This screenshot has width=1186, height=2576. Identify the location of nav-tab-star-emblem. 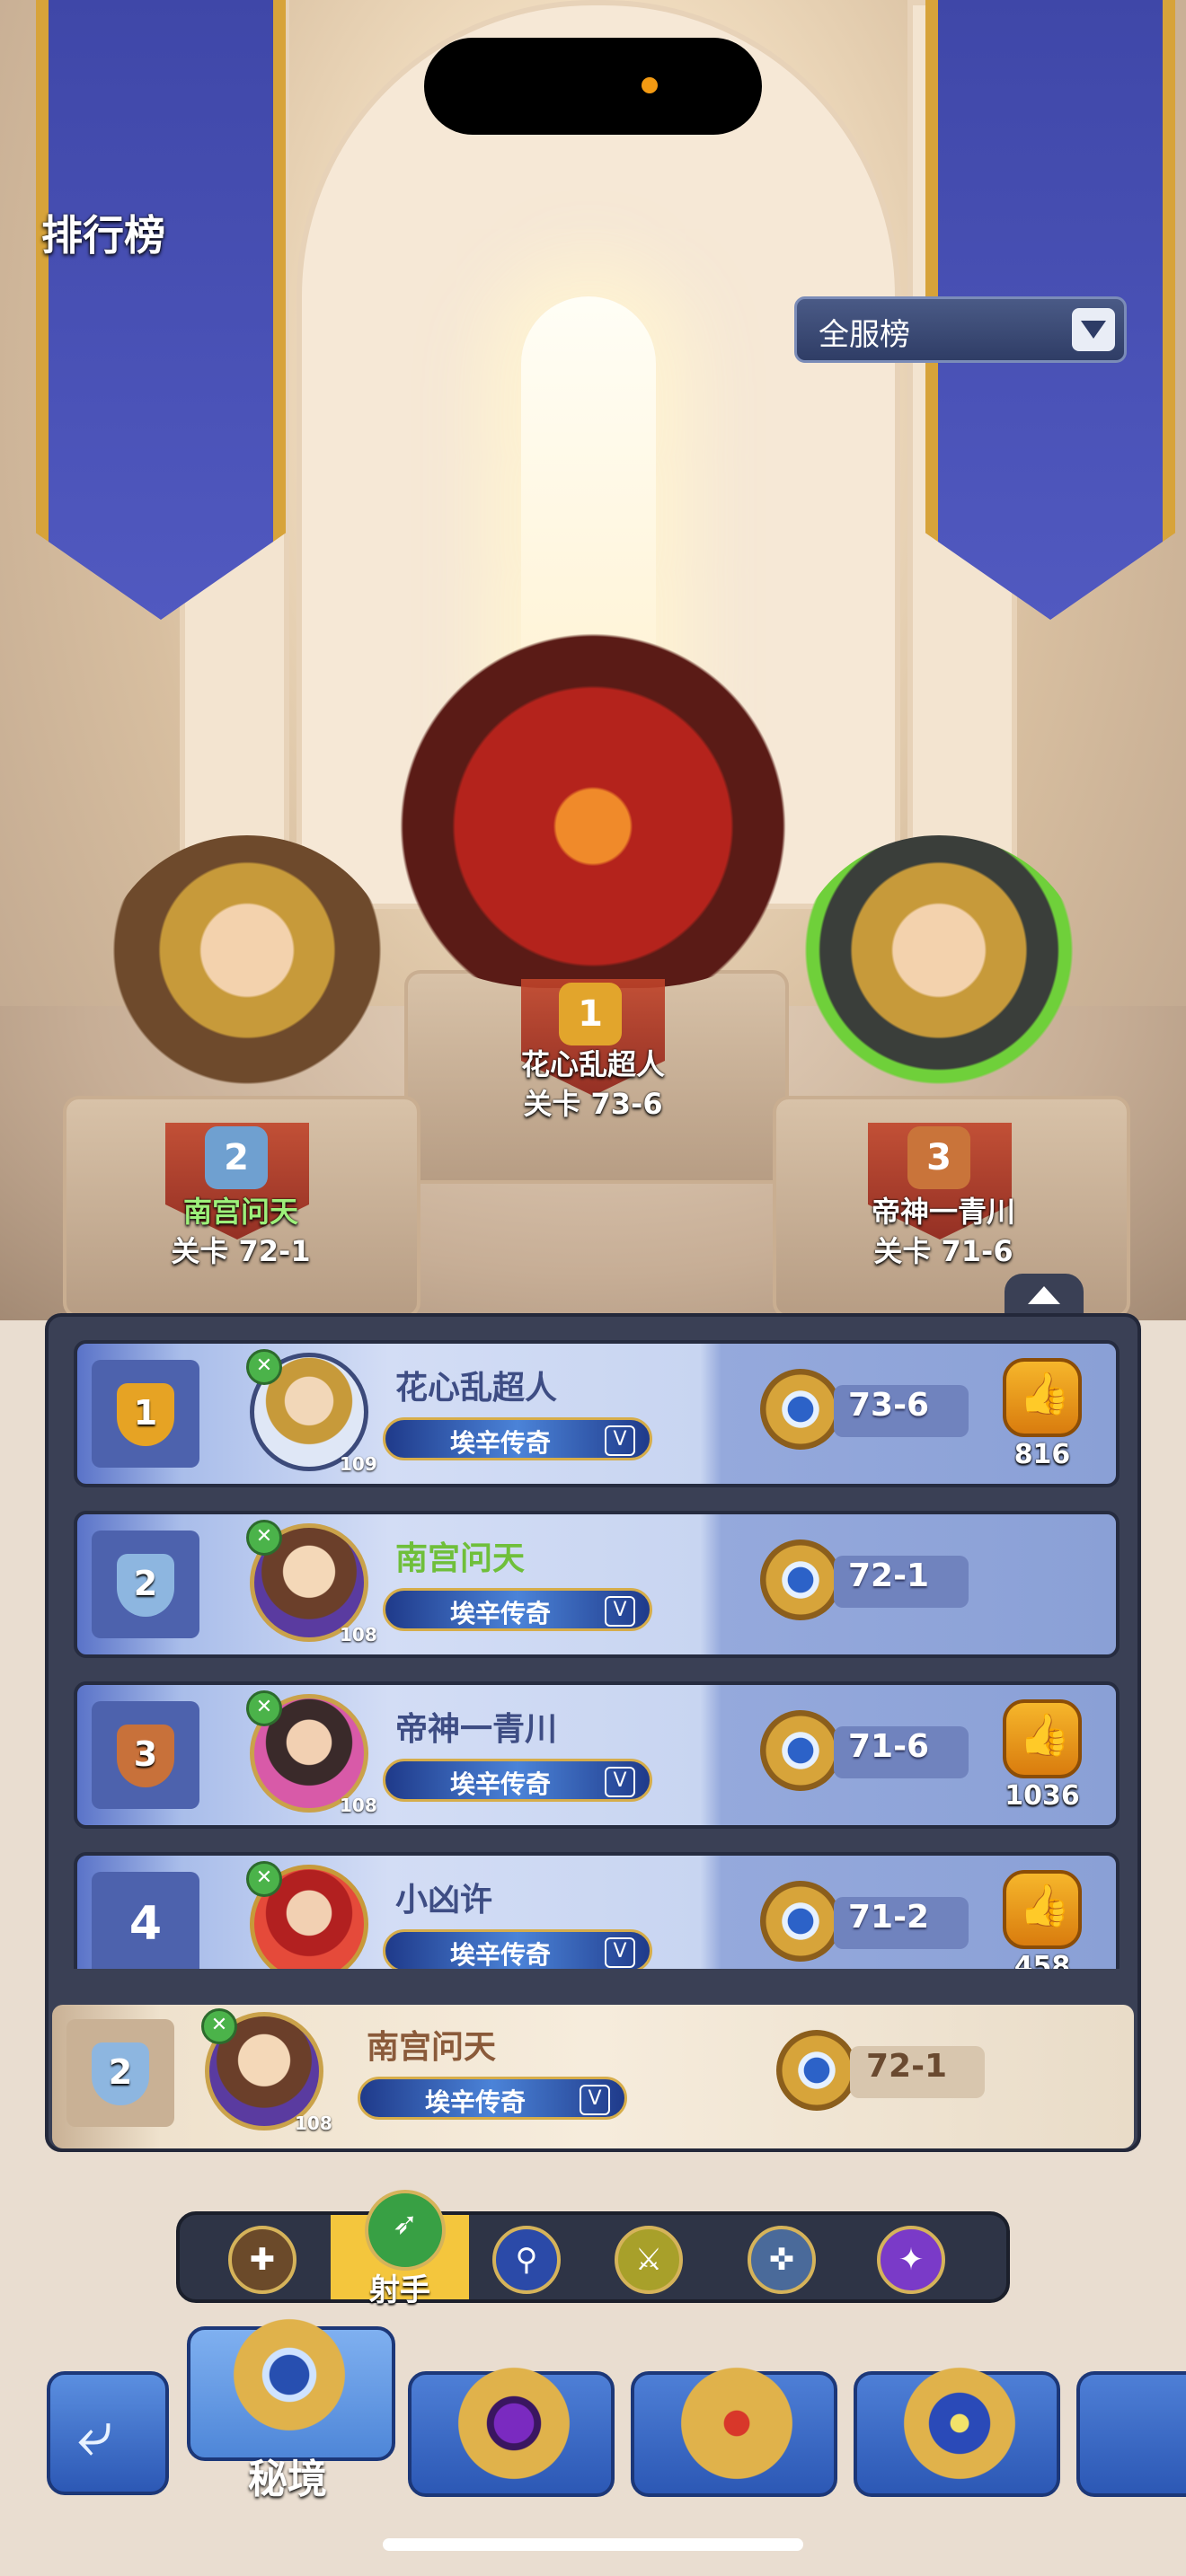
(957, 2428).